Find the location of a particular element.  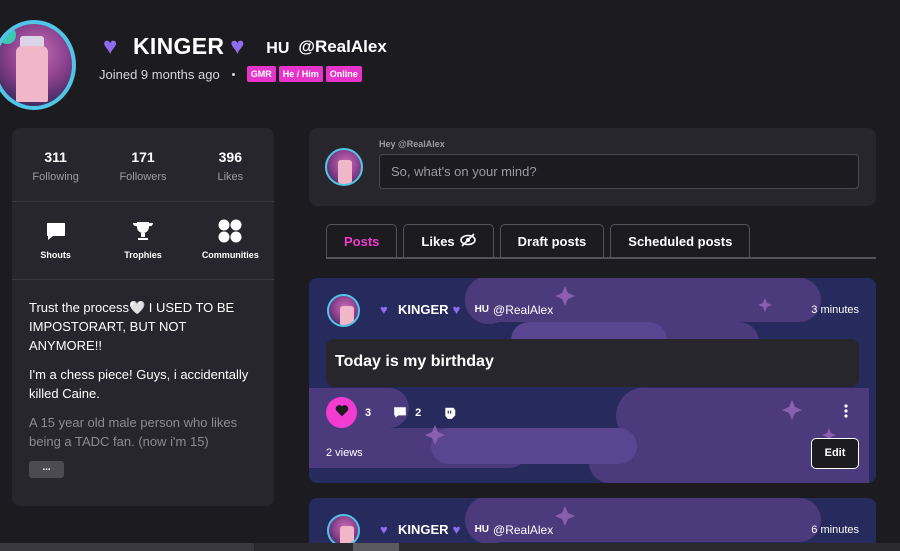

post-actions: 3 2 is located at coordinates (391, 412).